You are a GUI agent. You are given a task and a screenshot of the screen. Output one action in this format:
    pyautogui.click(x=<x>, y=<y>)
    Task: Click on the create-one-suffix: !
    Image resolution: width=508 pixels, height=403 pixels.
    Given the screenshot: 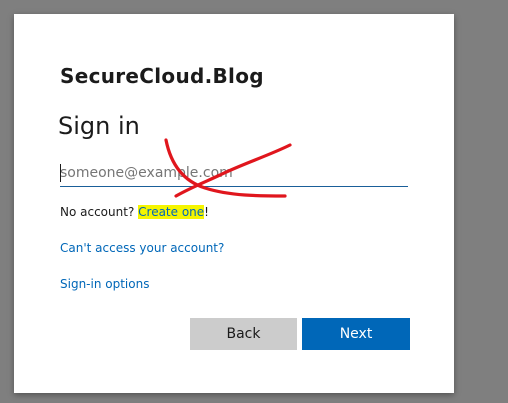 What is the action you would take?
    pyautogui.click(x=206, y=212)
    